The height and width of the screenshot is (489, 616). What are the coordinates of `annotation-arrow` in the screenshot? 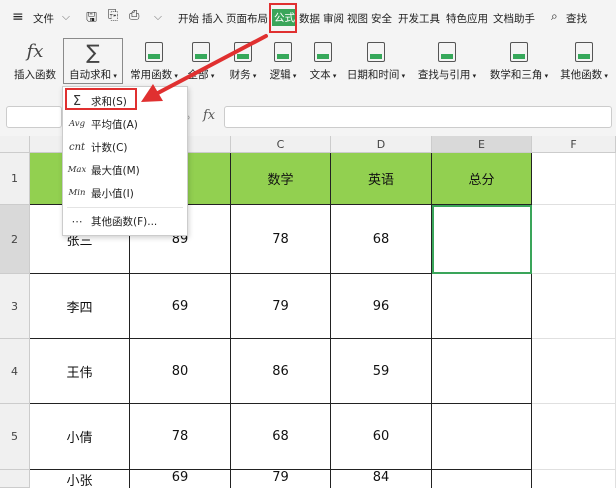 It's located at (204, 68).